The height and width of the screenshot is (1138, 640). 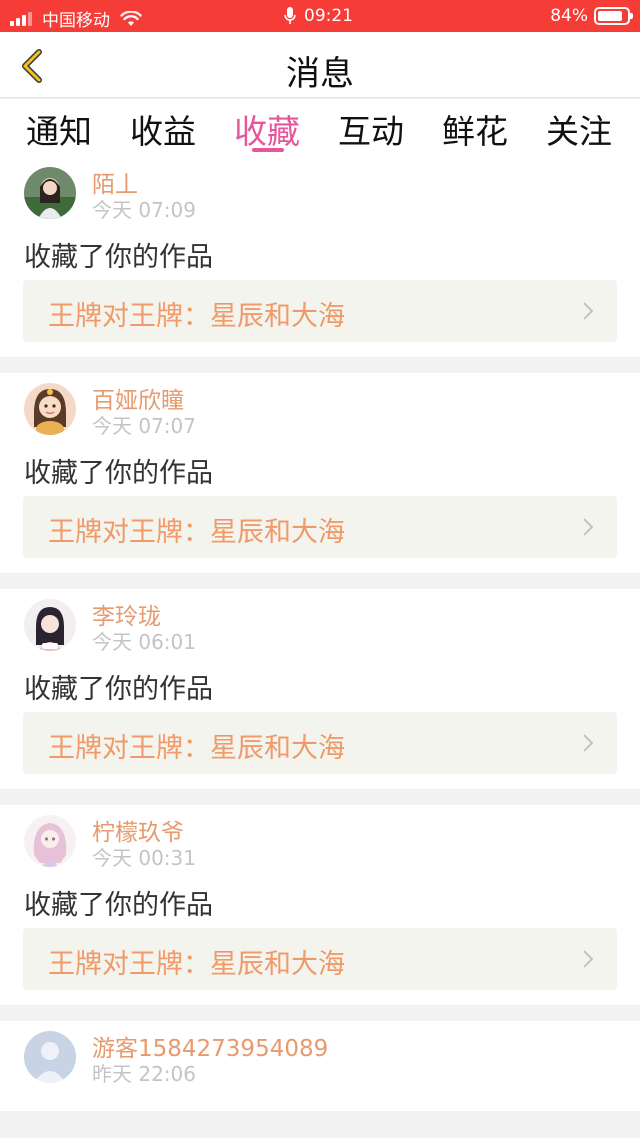 What do you see at coordinates (131, 18) in the screenshot?
I see `wifi-icon` at bounding box center [131, 18].